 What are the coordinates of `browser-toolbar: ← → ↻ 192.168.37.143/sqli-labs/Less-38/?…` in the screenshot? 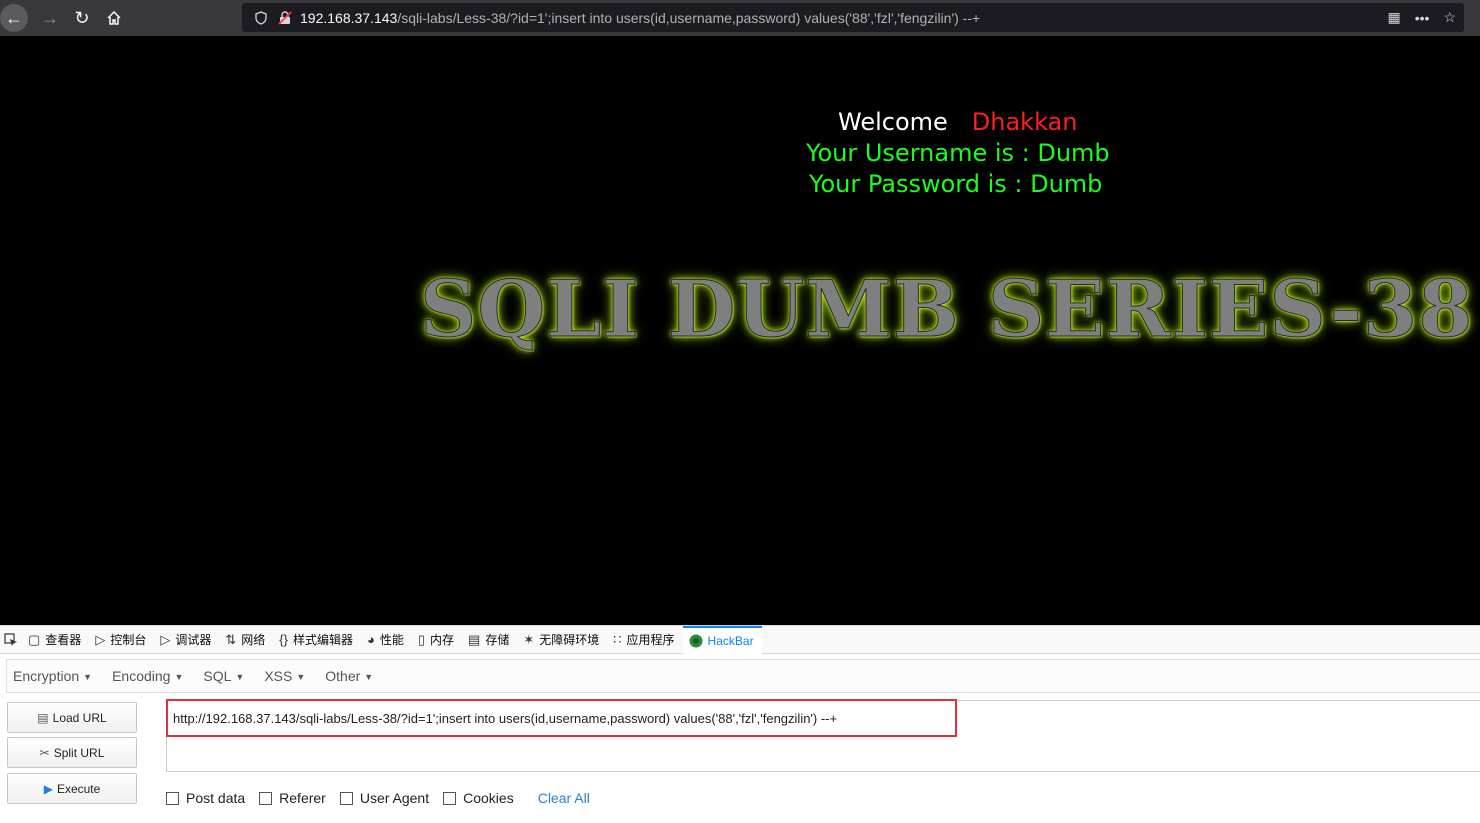 It's located at (740, 18).